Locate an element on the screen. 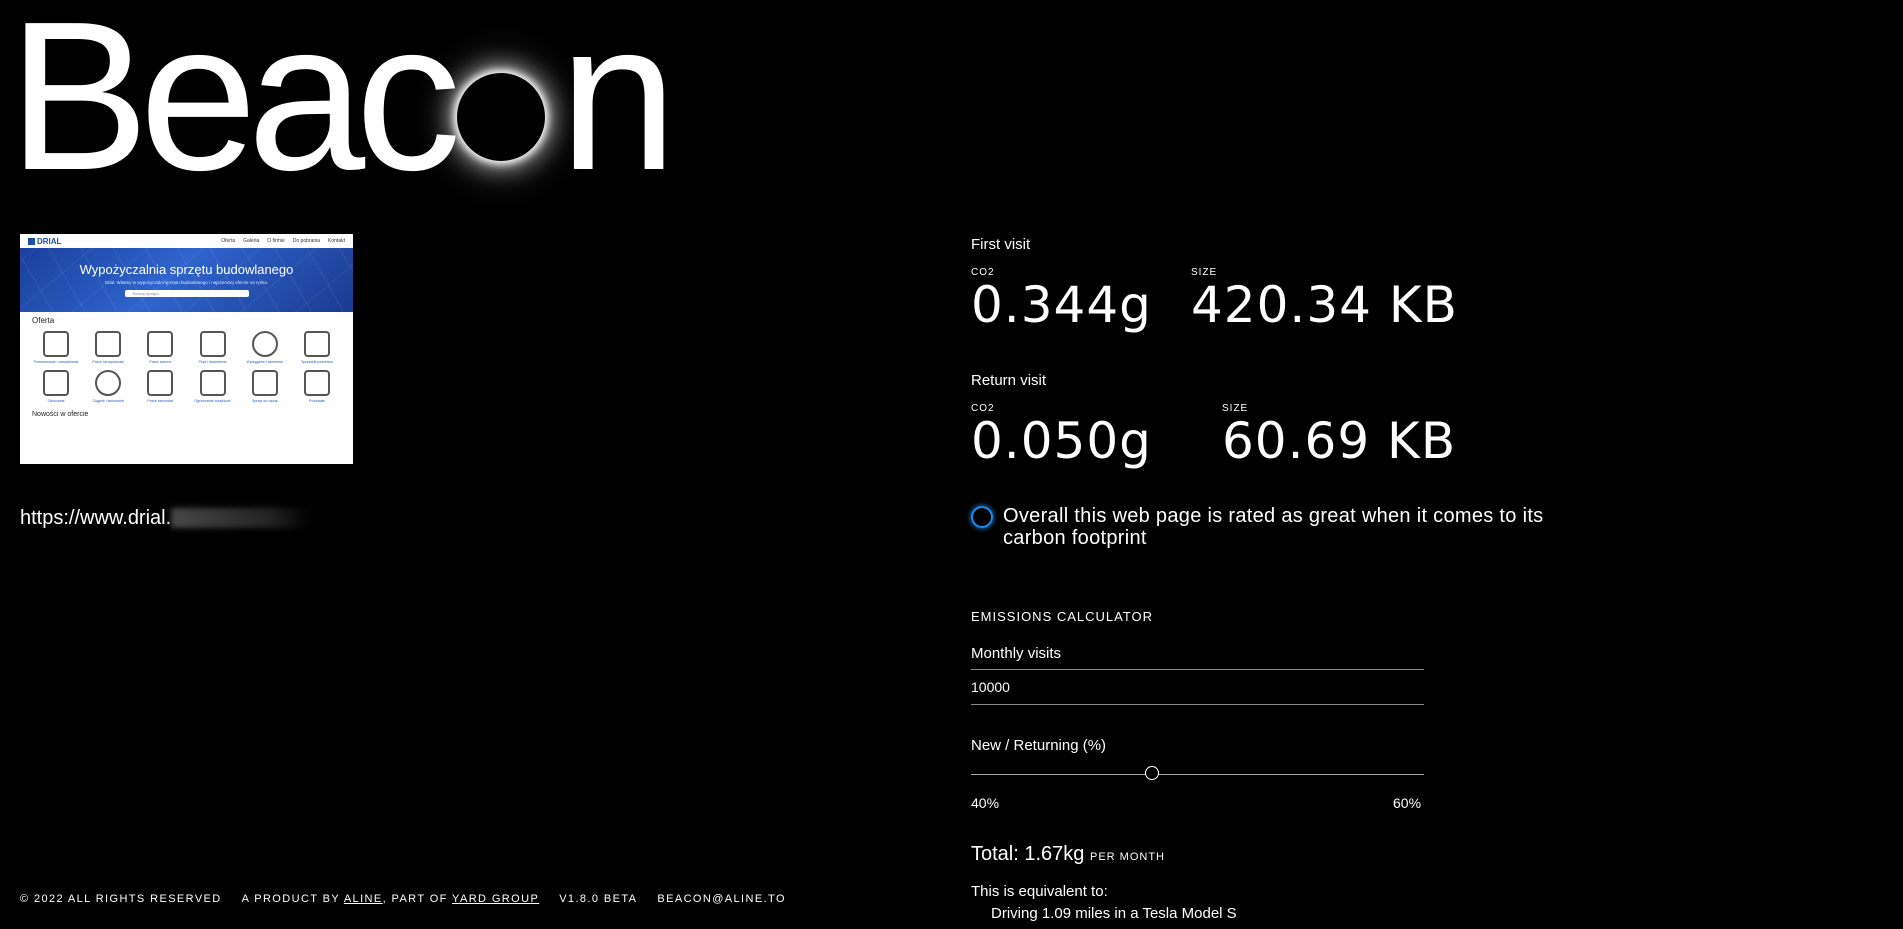 The width and height of the screenshot is (1903, 929). logo-text-end: n is located at coordinates (618, 107).